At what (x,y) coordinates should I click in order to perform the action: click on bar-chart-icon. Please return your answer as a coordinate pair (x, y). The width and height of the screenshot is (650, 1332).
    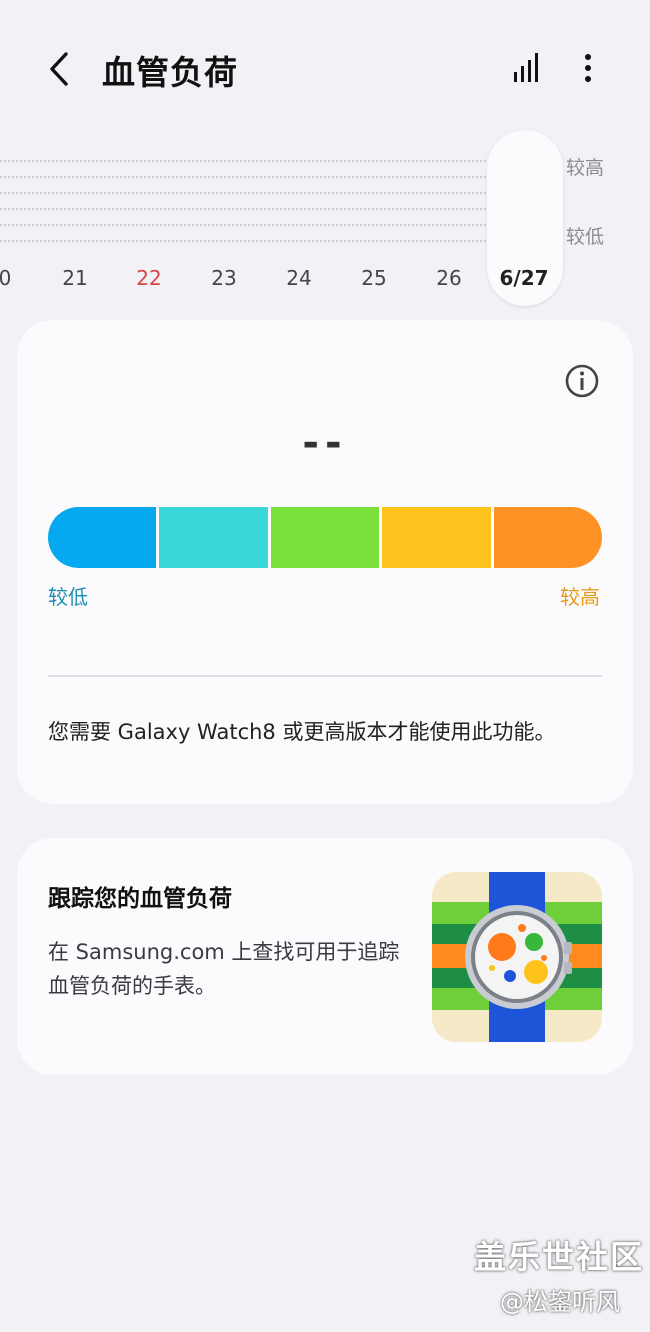
    Looking at the image, I should click on (528, 68).